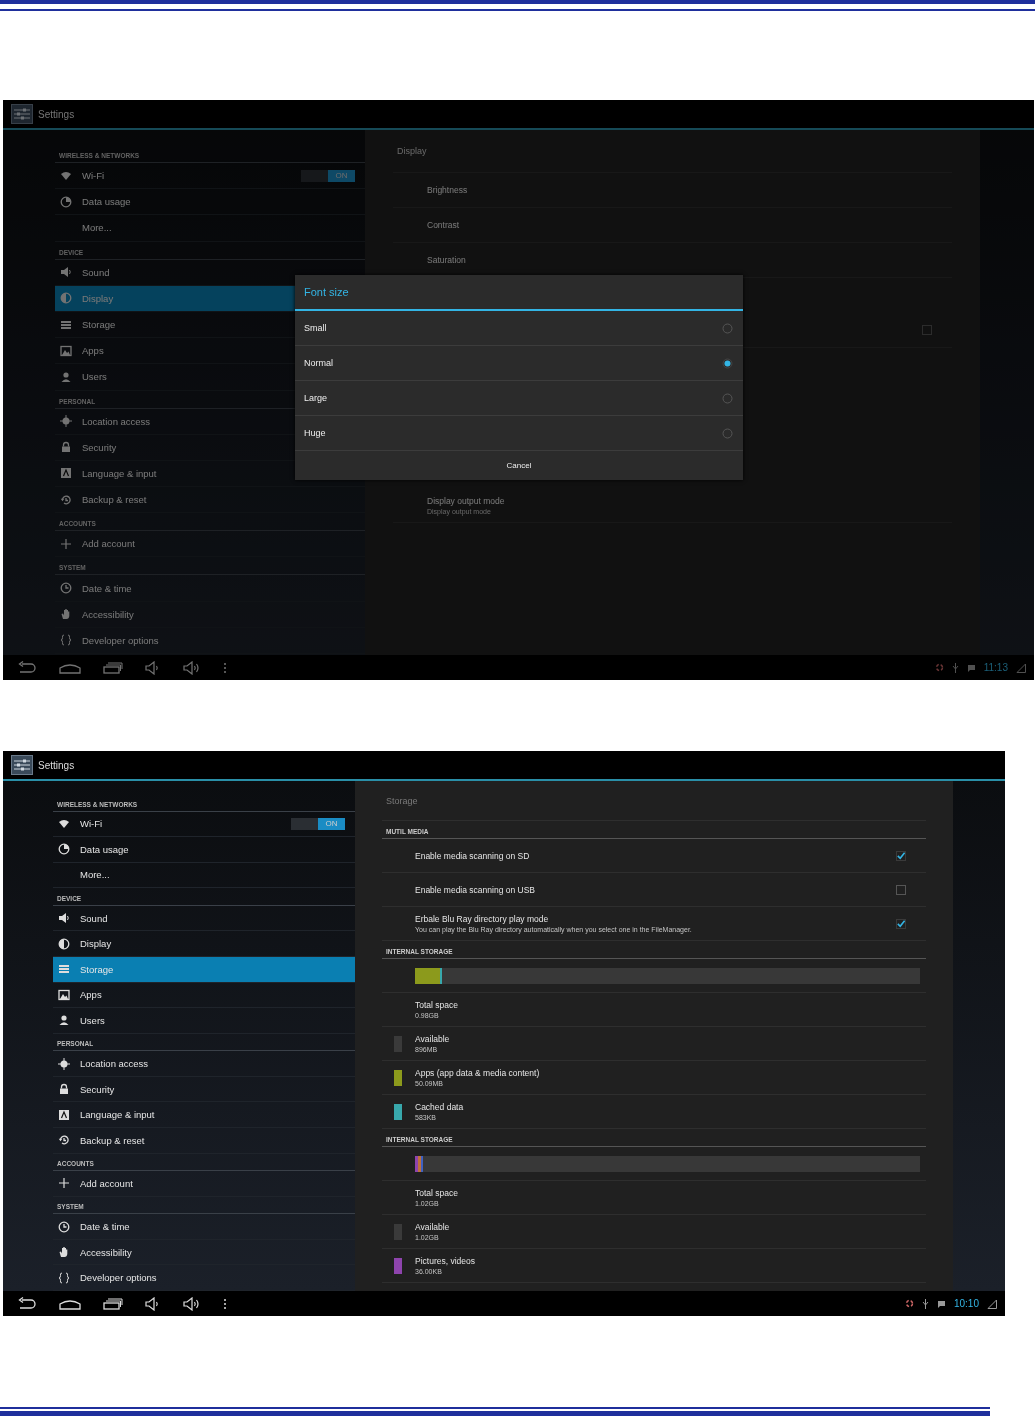 This screenshot has width=1035, height=1420. What do you see at coordinates (153, 1303) in the screenshot?
I see `volume-down-icon` at bounding box center [153, 1303].